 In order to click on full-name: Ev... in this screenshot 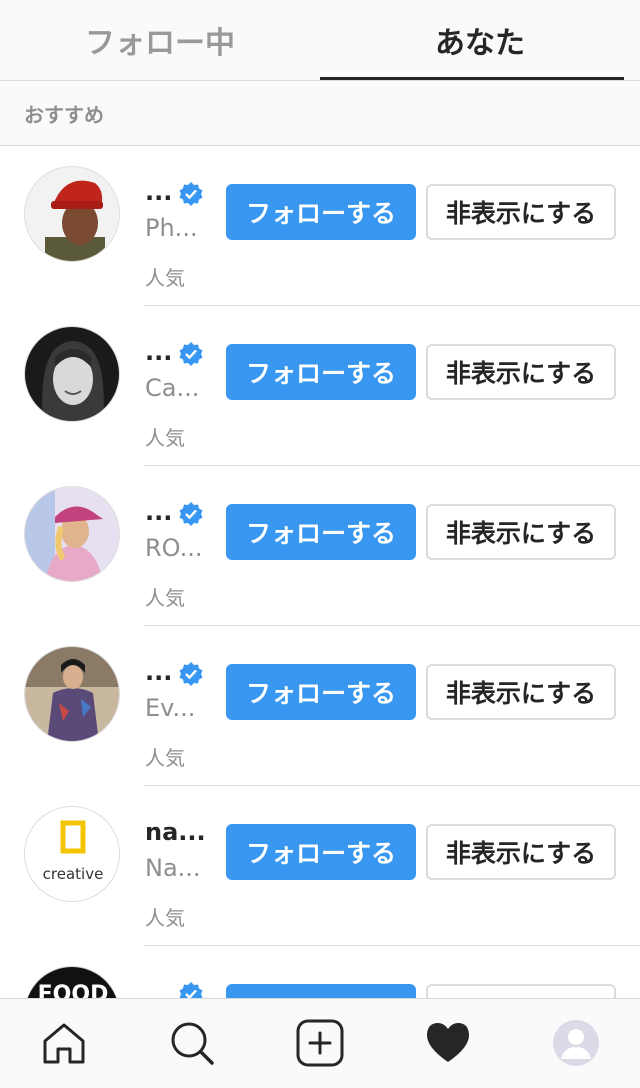, I will do `click(170, 708)`.